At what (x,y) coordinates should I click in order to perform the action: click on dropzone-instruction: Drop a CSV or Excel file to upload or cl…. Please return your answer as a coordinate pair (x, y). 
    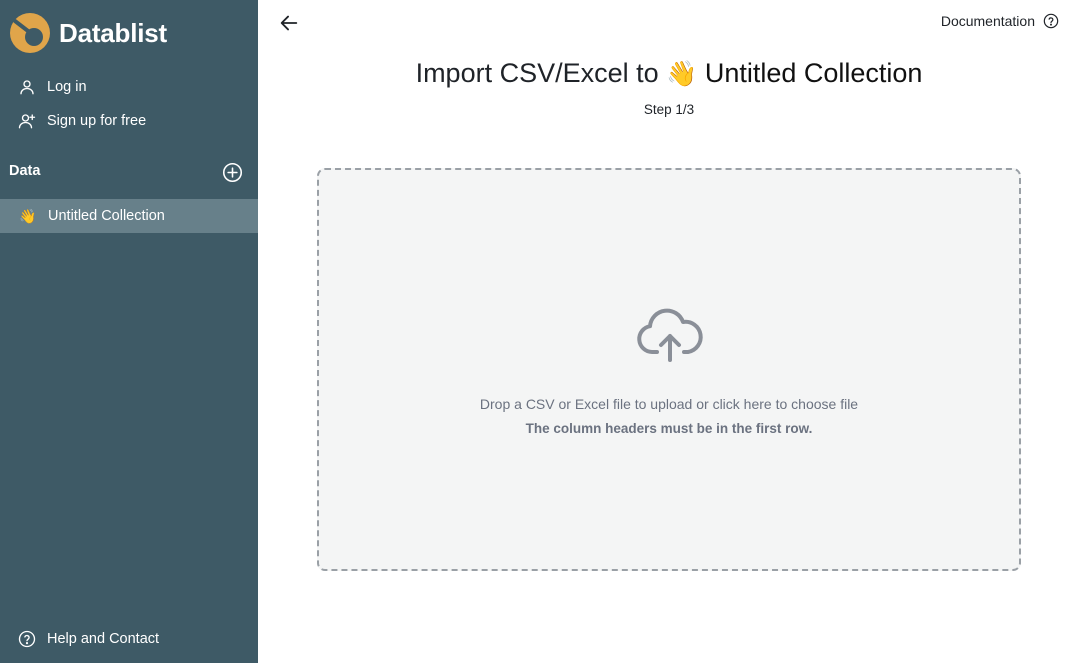
    Looking at the image, I should click on (669, 404).